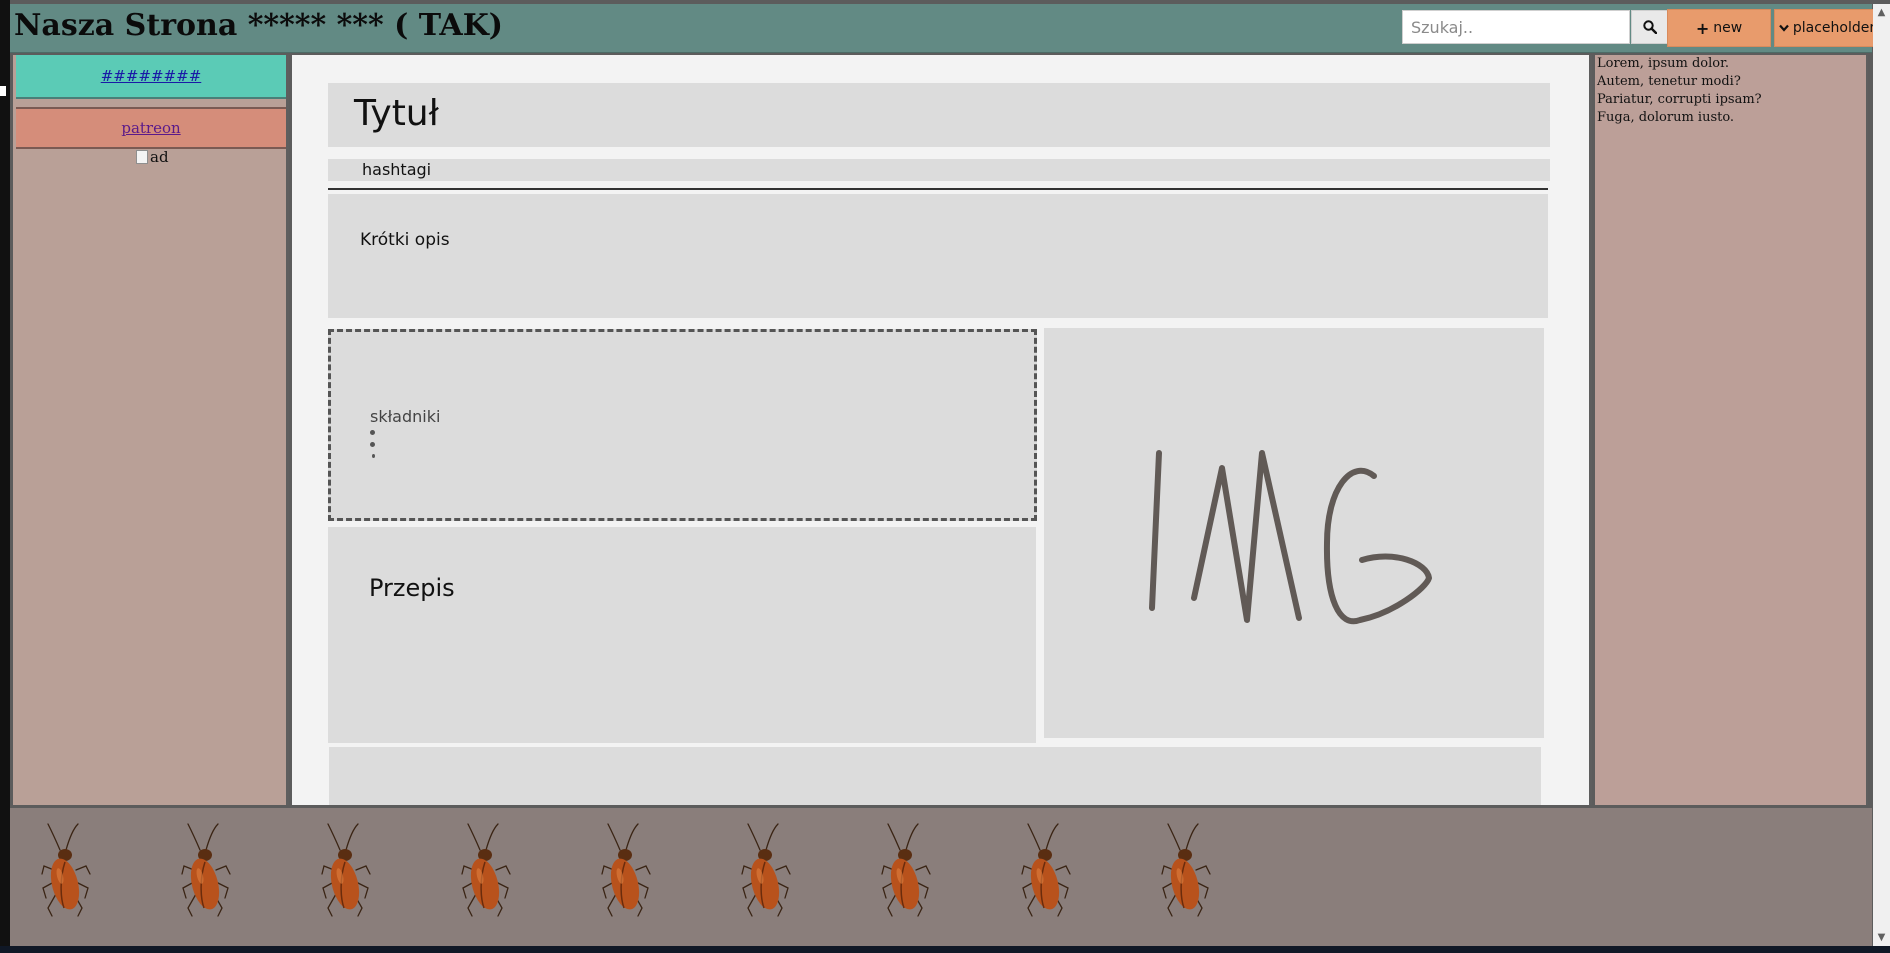 This screenshot has width=1890, height=953. Describe the element at coordinates (682, 635) in the screenshot. I see `recipe-box: Przepis` at that location.